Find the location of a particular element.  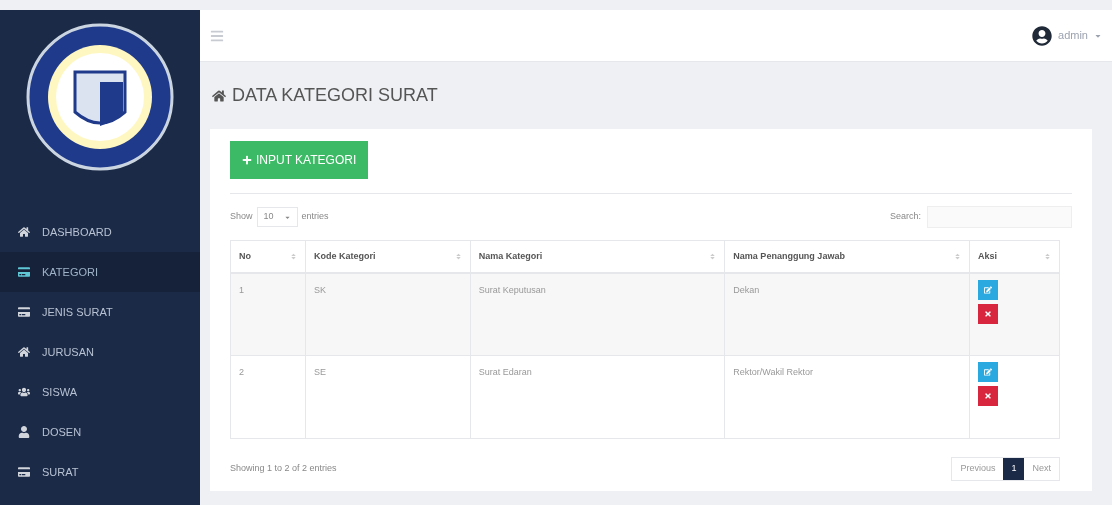

column-header: Kode Kategori is located at coordinates (388, 256).